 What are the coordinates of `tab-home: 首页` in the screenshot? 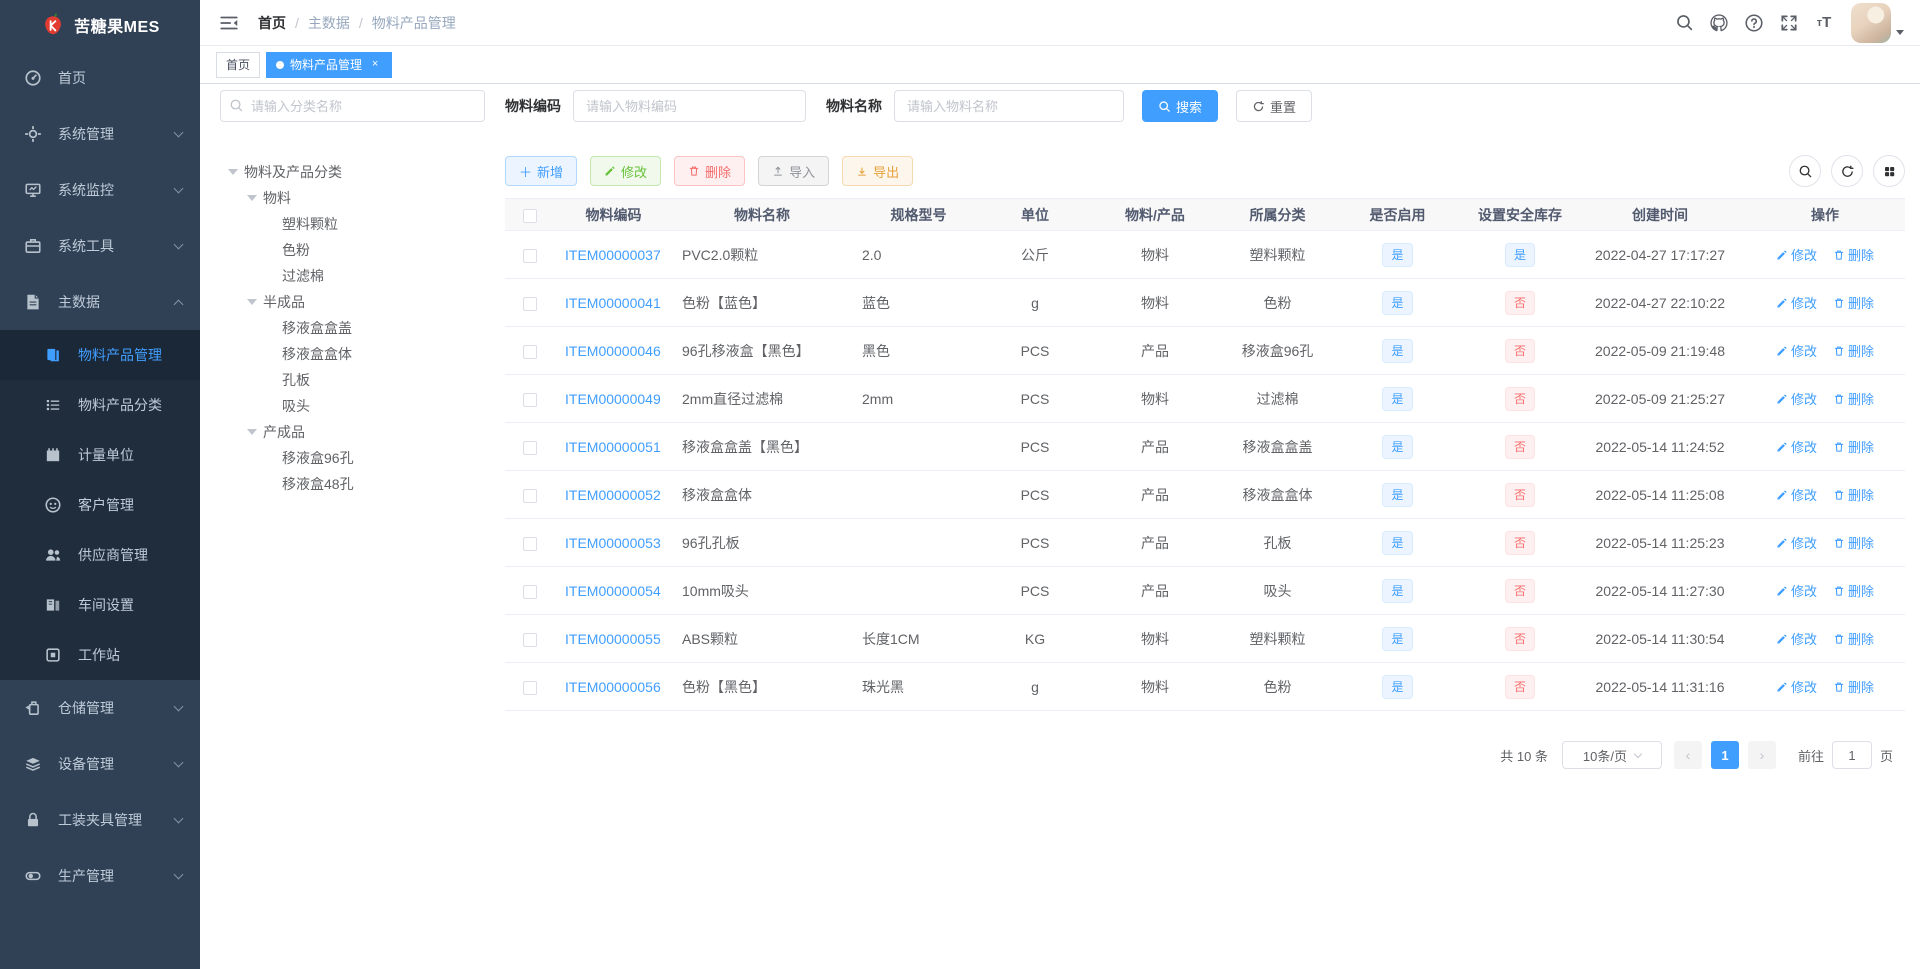 It's located at (238, 64).